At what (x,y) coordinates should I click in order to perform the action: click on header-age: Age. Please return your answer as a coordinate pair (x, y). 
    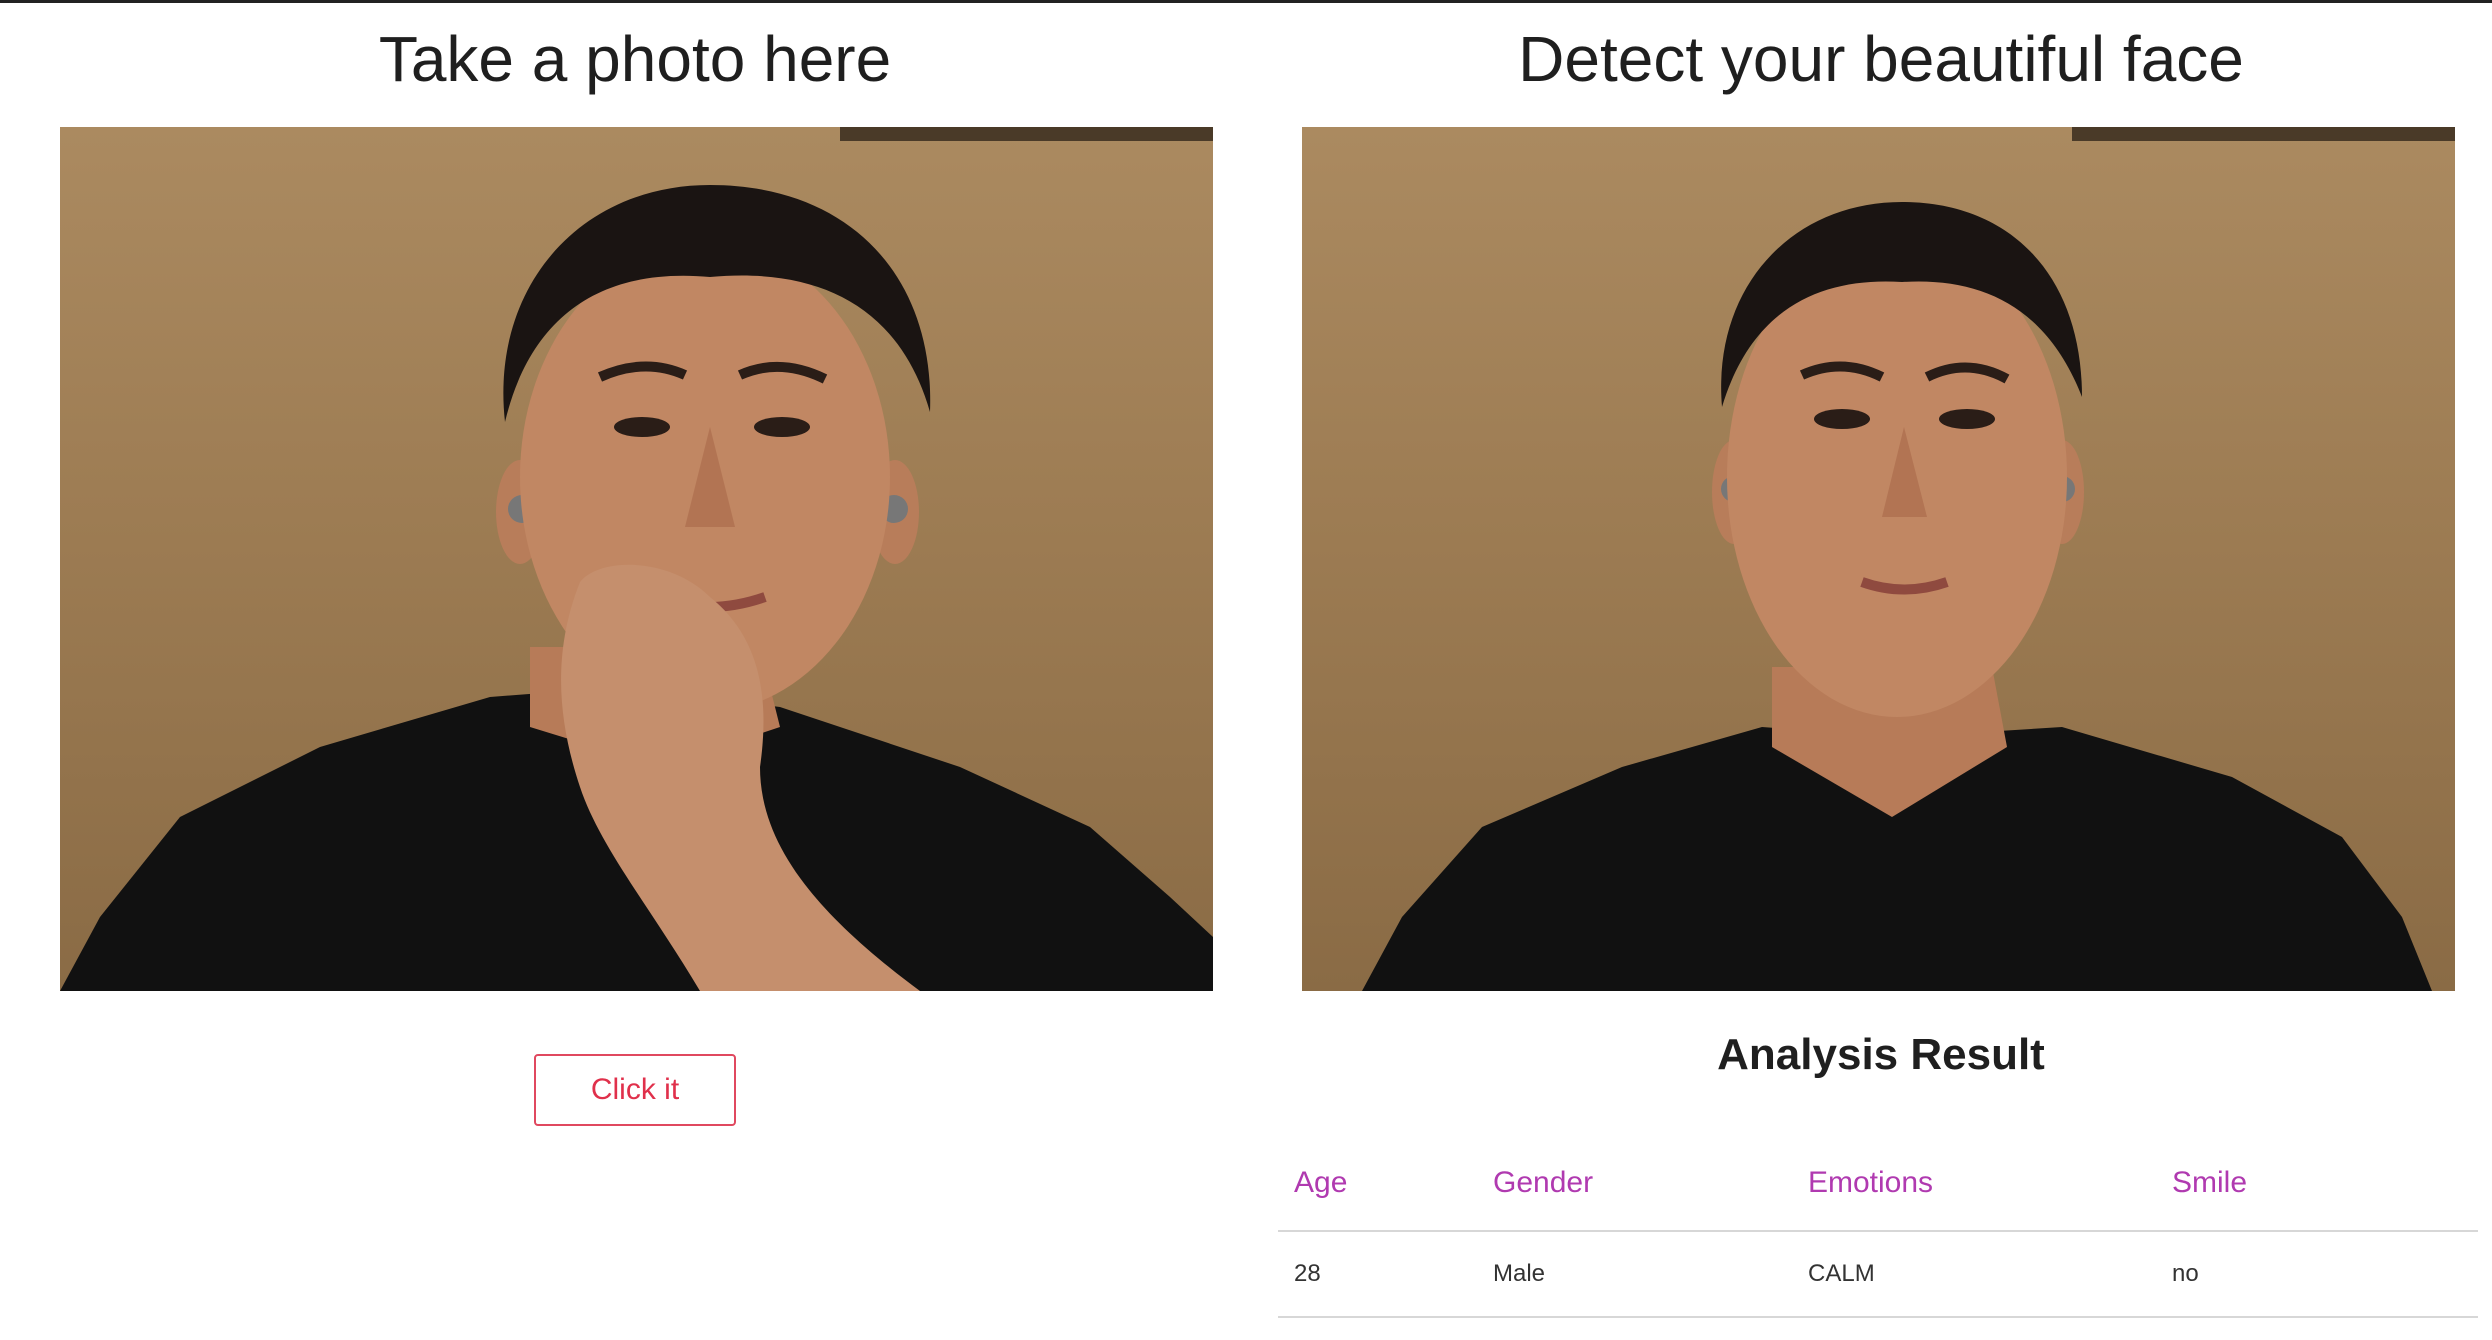
    Looking at the image, I should click on (1321, 1182).